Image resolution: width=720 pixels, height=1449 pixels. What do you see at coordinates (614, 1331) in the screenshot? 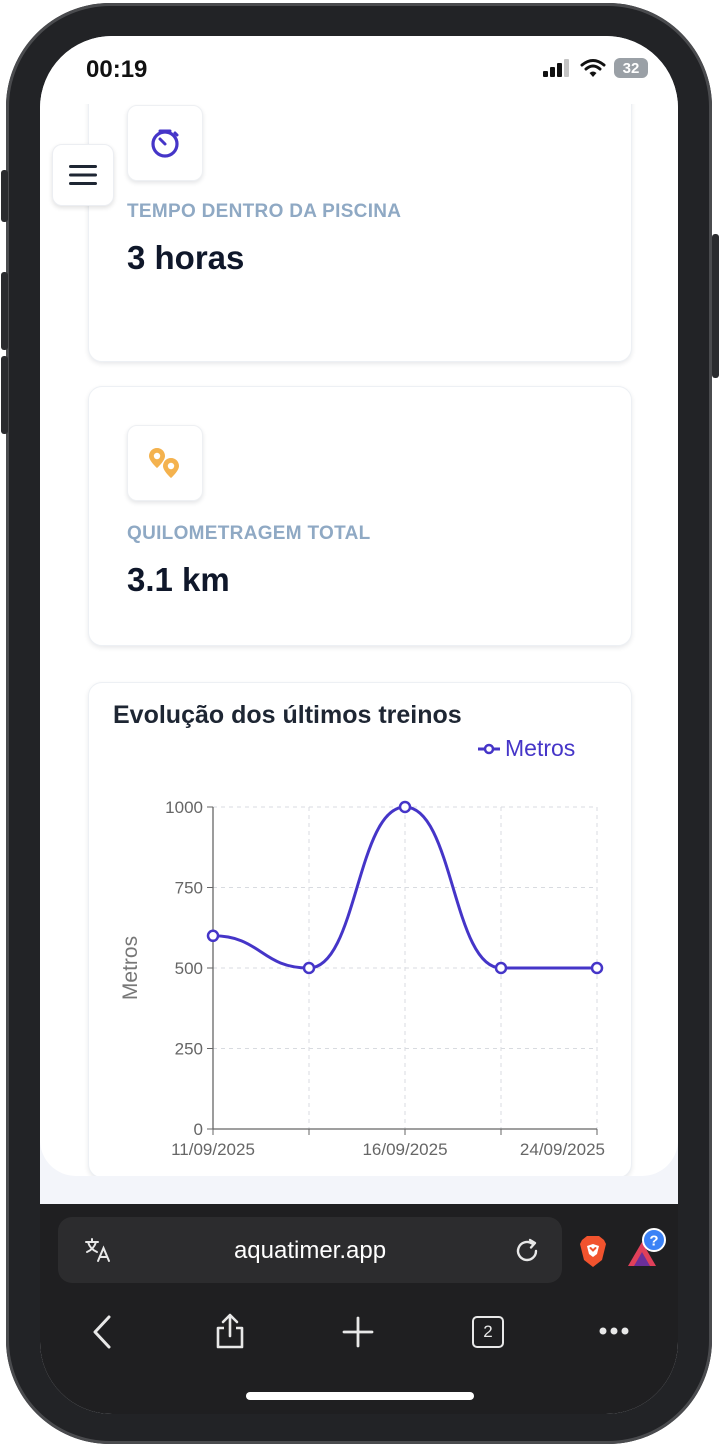
I see `more-menu-icon` at bounding box center [614, 1331].